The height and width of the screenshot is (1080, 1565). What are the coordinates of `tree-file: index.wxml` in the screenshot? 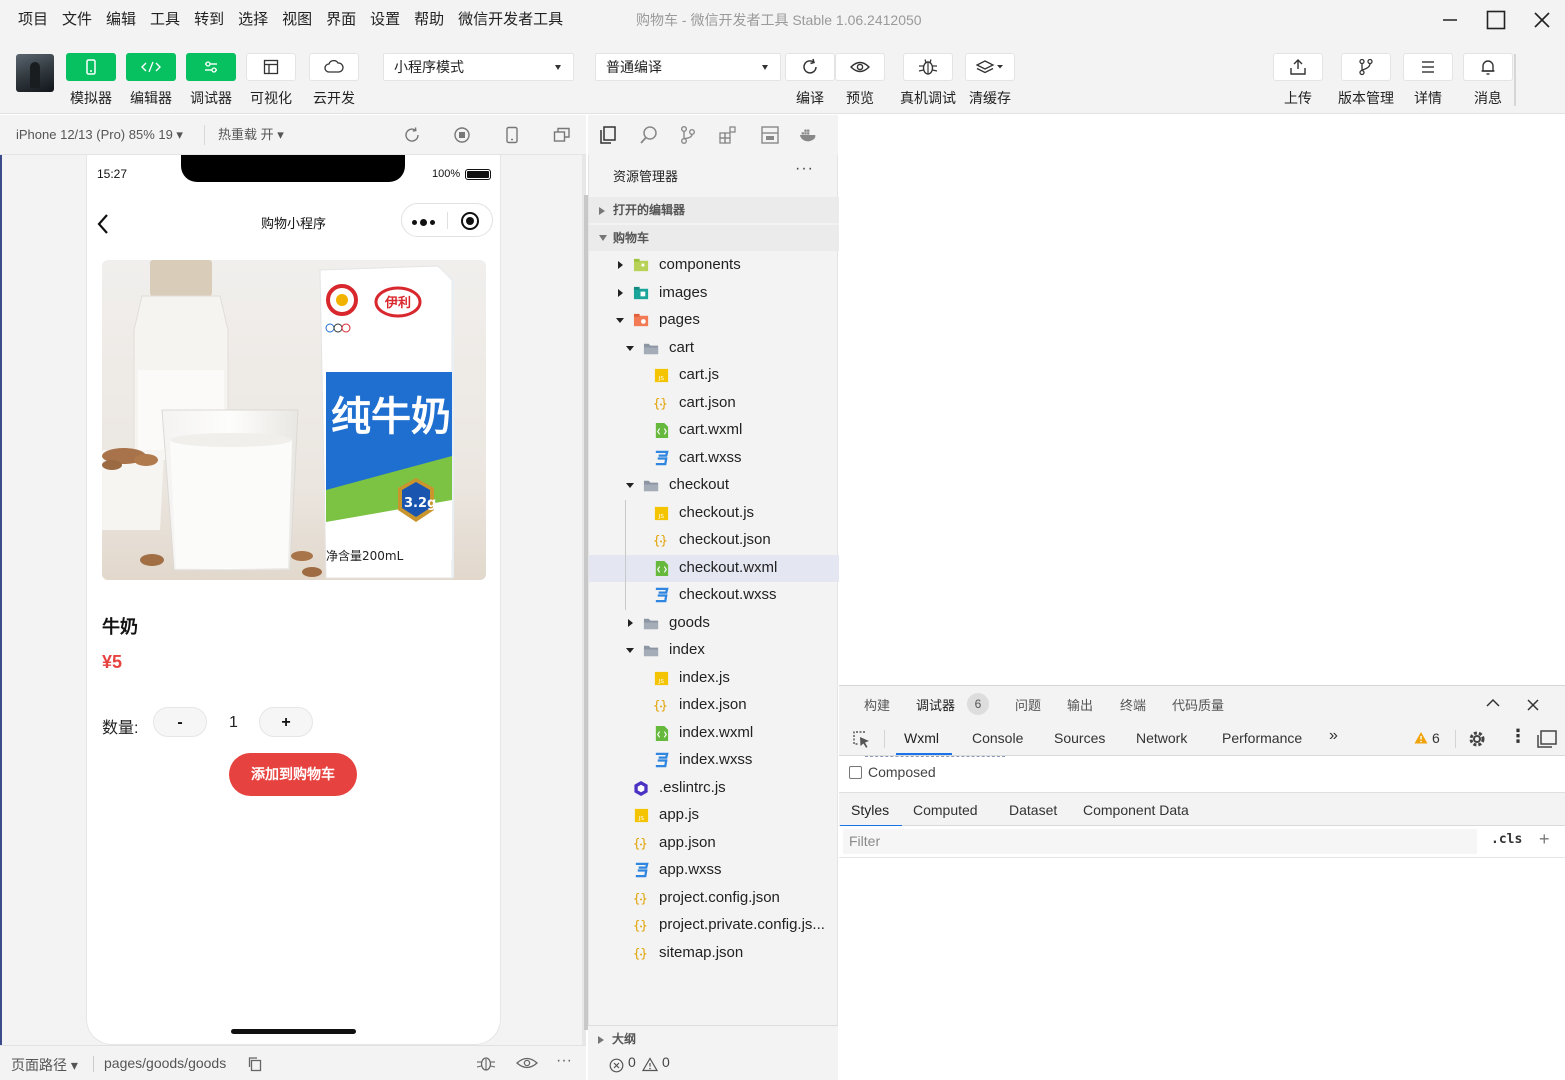 It's located at (714, 733).